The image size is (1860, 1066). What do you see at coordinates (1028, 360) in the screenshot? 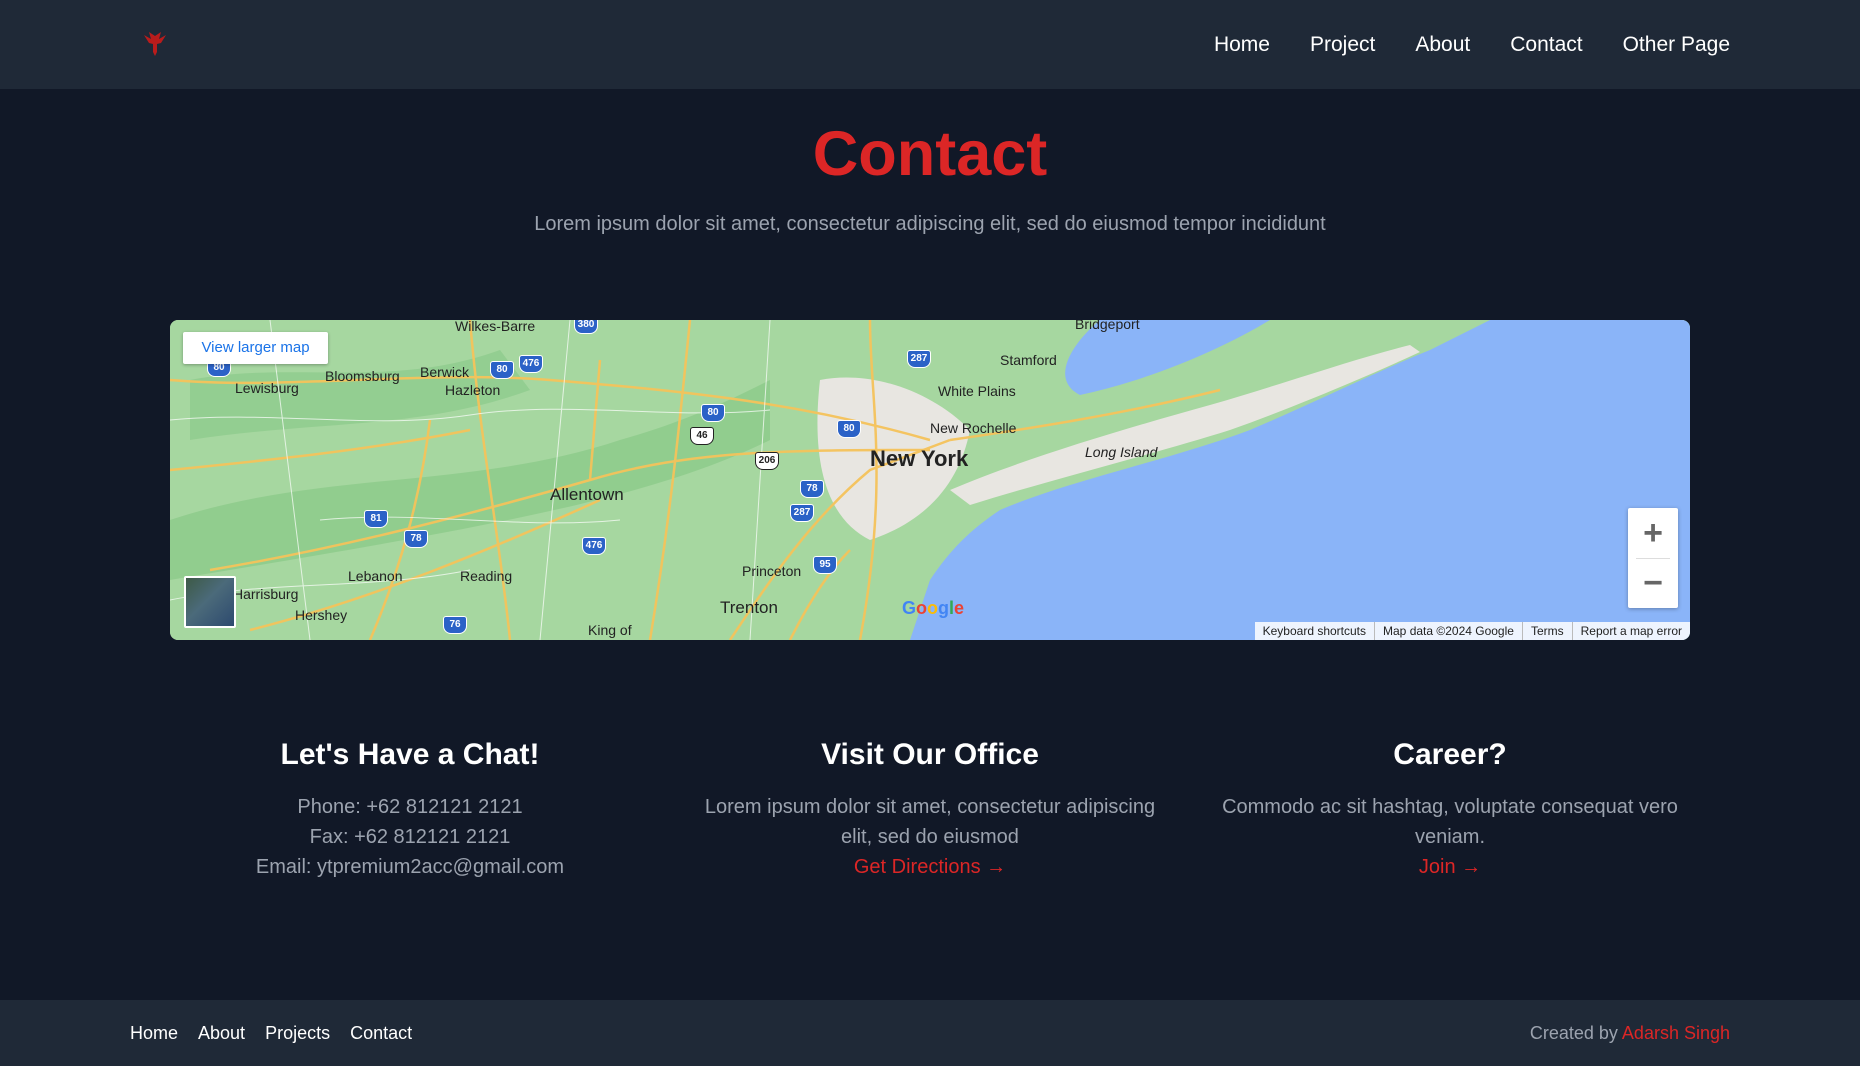
I see `map-label-stamford: Stamford` at bounding box center [1028, 360].